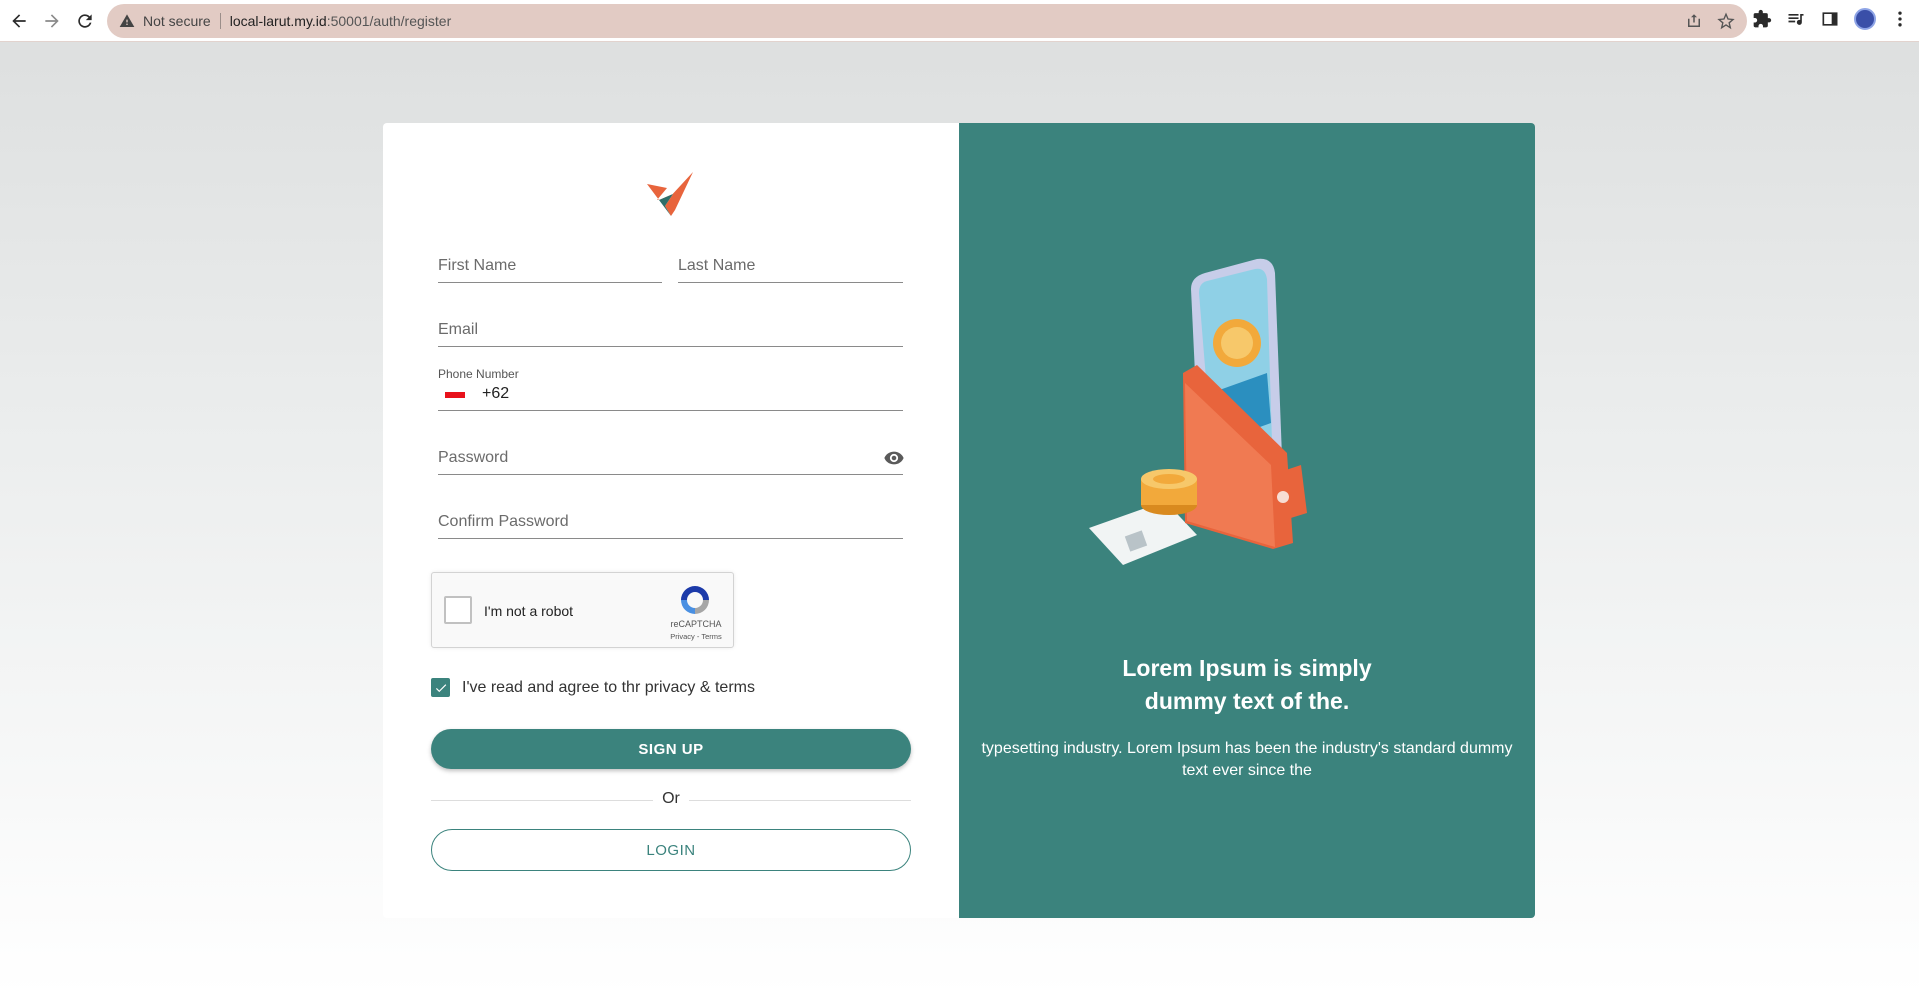  Describe the element at coordinates (1247, 701) in the screenshot. I see `promo-headline-line2: dummy text of the.` at that location.